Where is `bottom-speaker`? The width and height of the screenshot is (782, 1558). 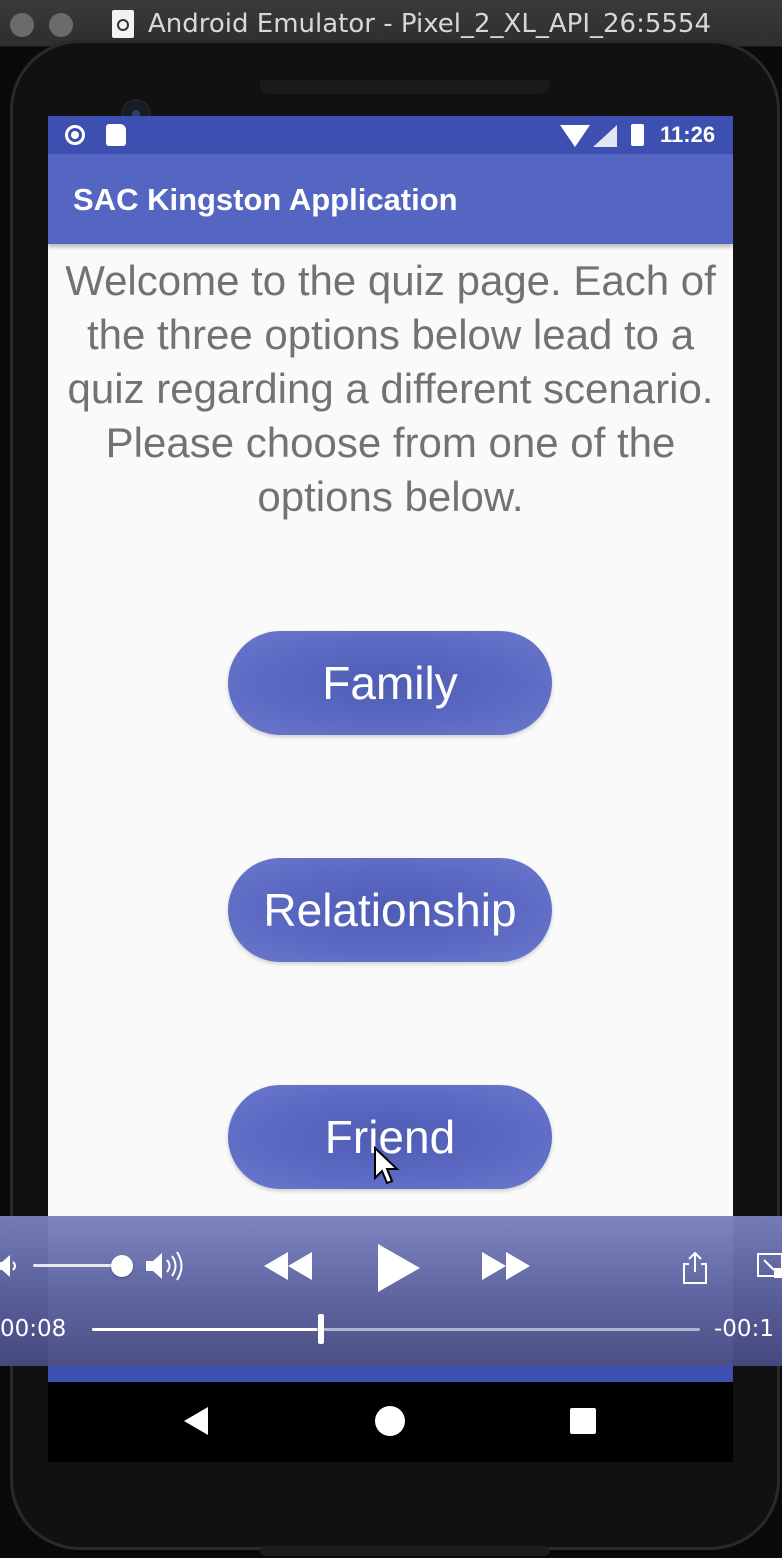
bottom-speaker is located at coordinates (405, 1551).